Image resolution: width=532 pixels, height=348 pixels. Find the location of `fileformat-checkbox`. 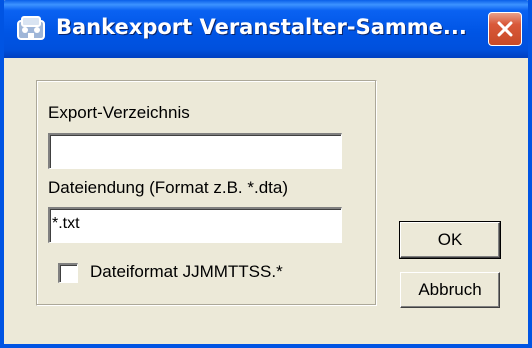

fileformat-checkbox is located at coordinates (68, 273).